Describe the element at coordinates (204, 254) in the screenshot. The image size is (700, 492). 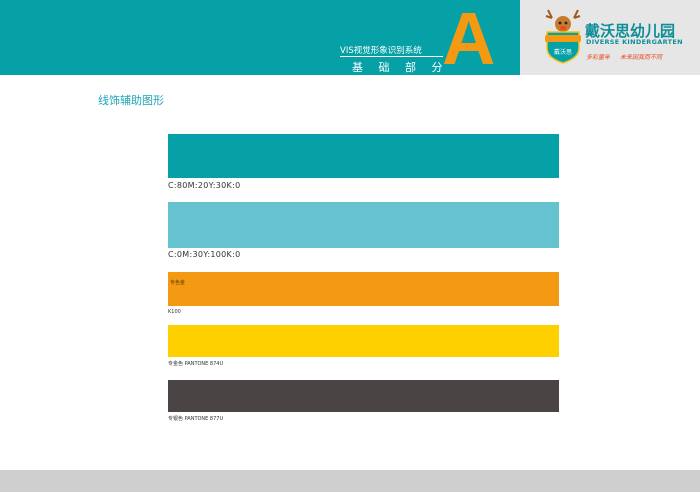
I see `swatch-caption-light-teal: C:0M:30Y:100K:0` at that location.